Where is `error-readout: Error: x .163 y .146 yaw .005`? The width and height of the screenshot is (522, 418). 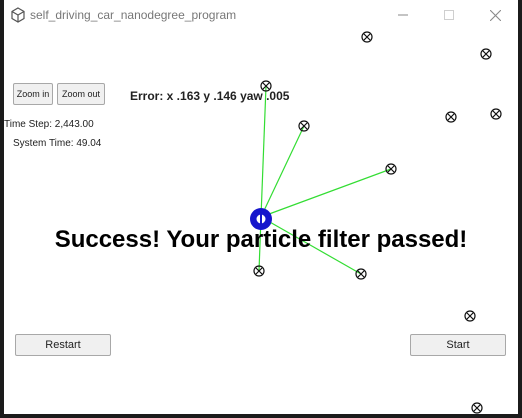
error-readout: Error: x .163 y .146 yaw .005 is located at coordinates (210, 96).